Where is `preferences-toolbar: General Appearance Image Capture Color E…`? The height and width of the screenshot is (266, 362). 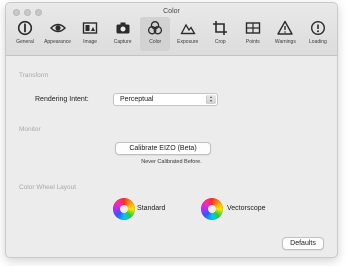
preferences-toolbar: General Appearance Image Capture Color E… is located at coordinates (171, 35).